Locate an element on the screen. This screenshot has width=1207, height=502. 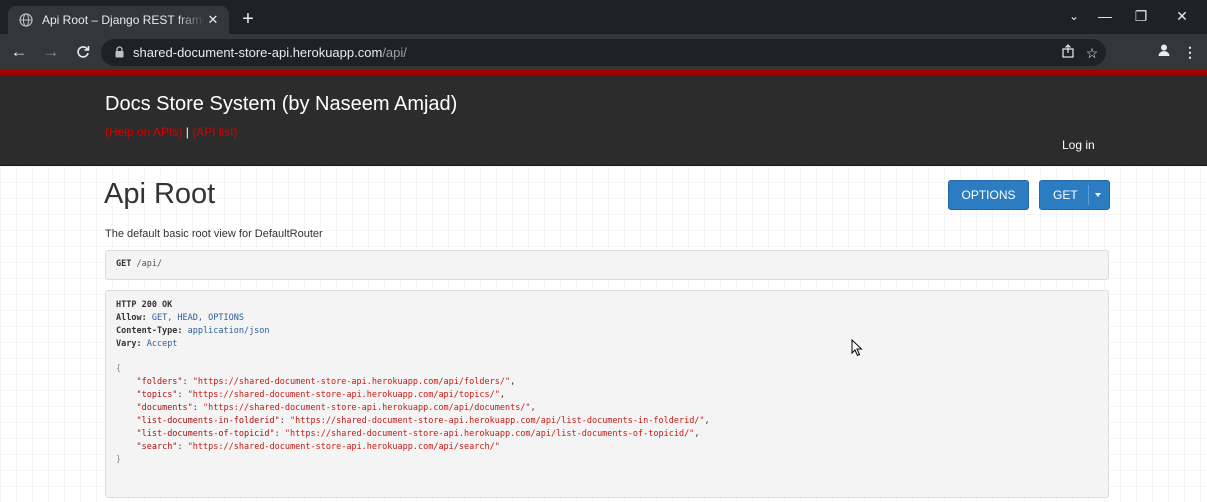
browser-tab: Api Root – Django REST framewo ✕ is located at coordinates (118, 20).